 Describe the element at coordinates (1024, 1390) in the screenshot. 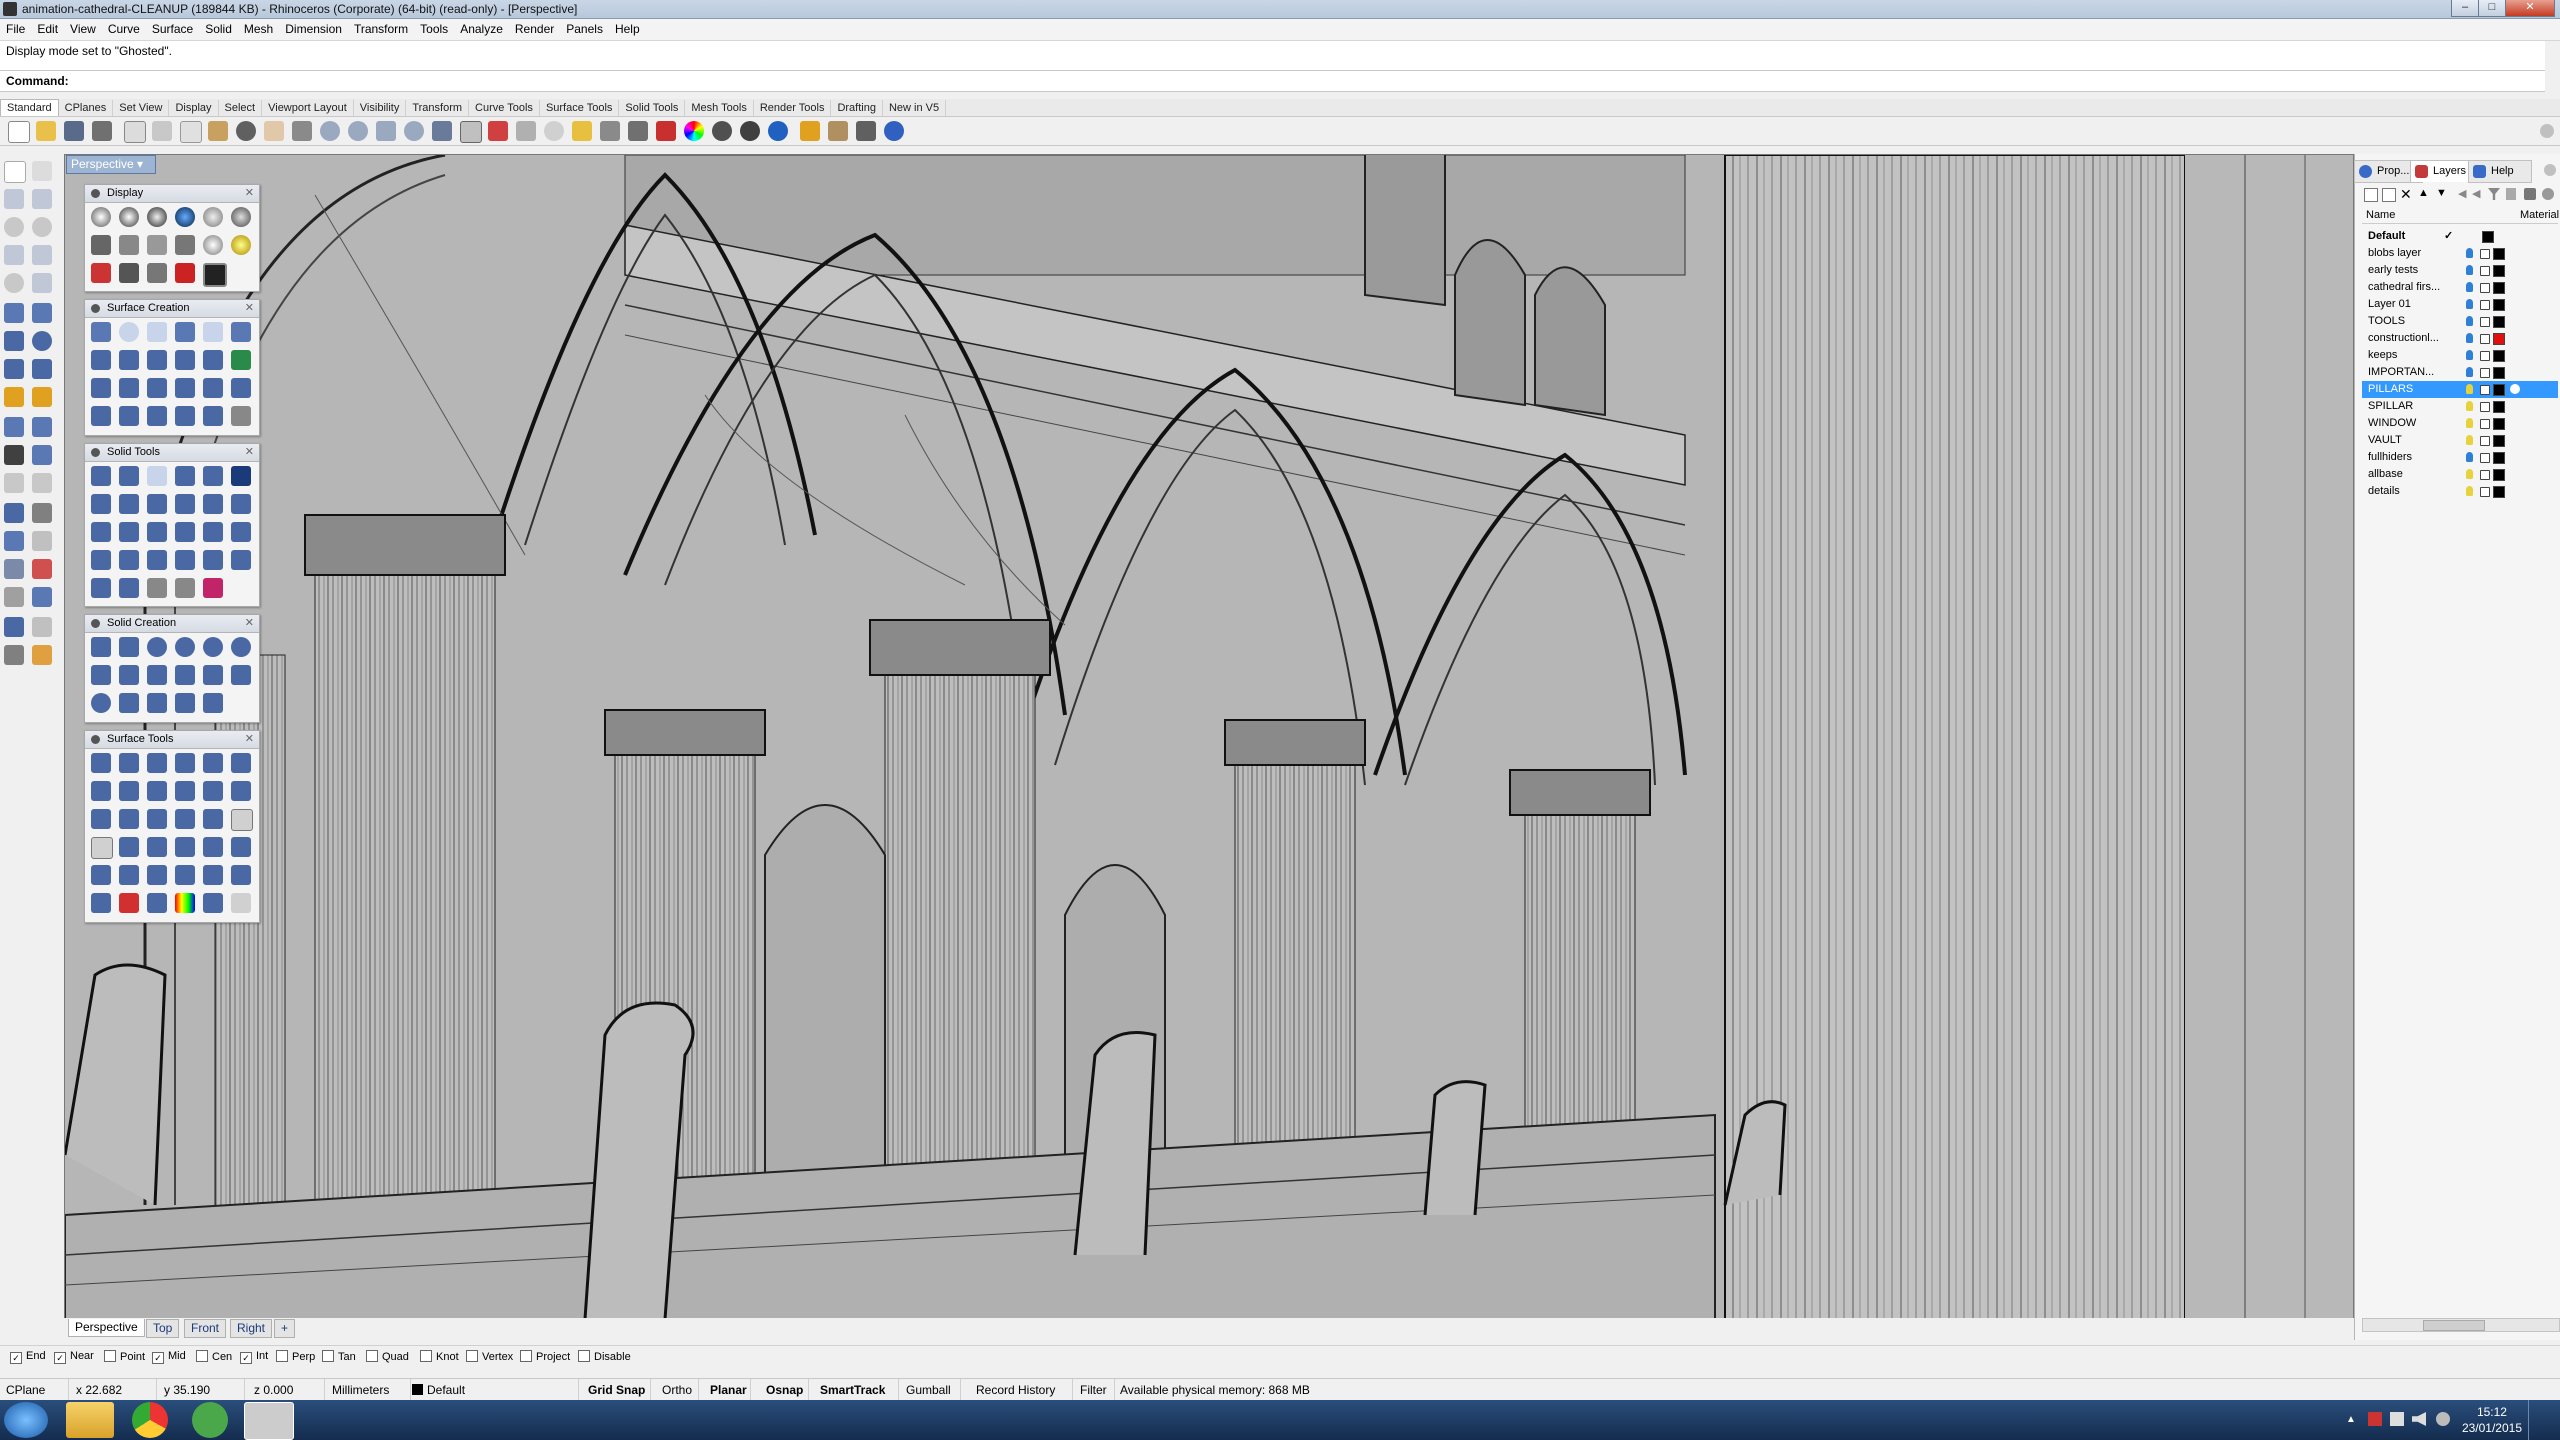

I see `record-history-toggle: Record History` at that location.